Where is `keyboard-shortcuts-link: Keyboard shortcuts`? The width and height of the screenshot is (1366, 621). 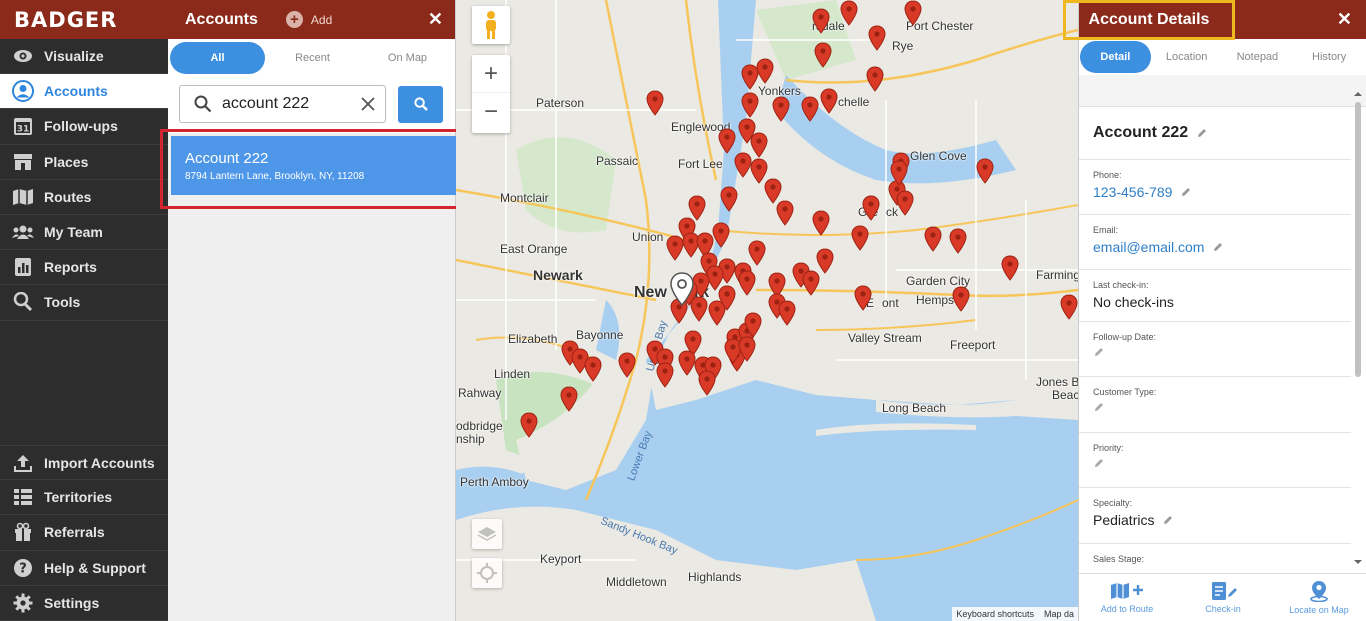
keyboard-shortcuts-link: Keyboard shortcuts is located at coordinates (995, 614).